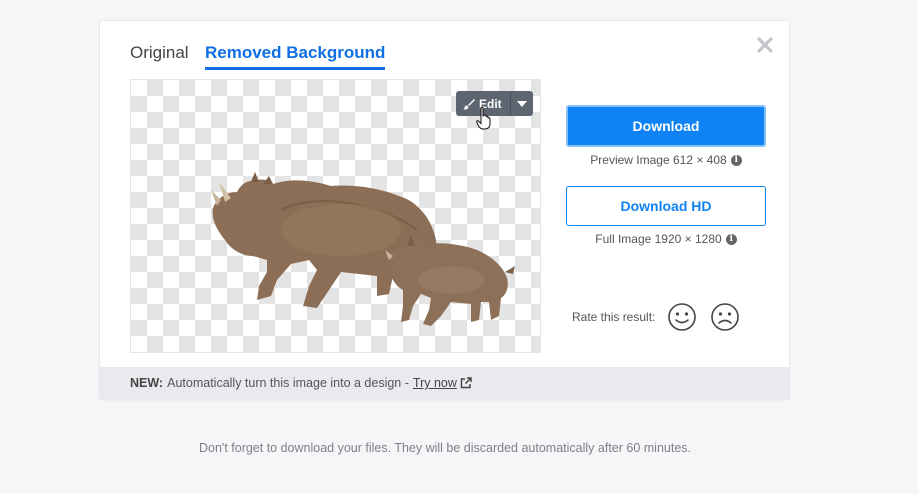  What do you see at coordinates (147, 383) in the screenshot?
I see `new-tag: NEW:` at bounding box center [147, 383].